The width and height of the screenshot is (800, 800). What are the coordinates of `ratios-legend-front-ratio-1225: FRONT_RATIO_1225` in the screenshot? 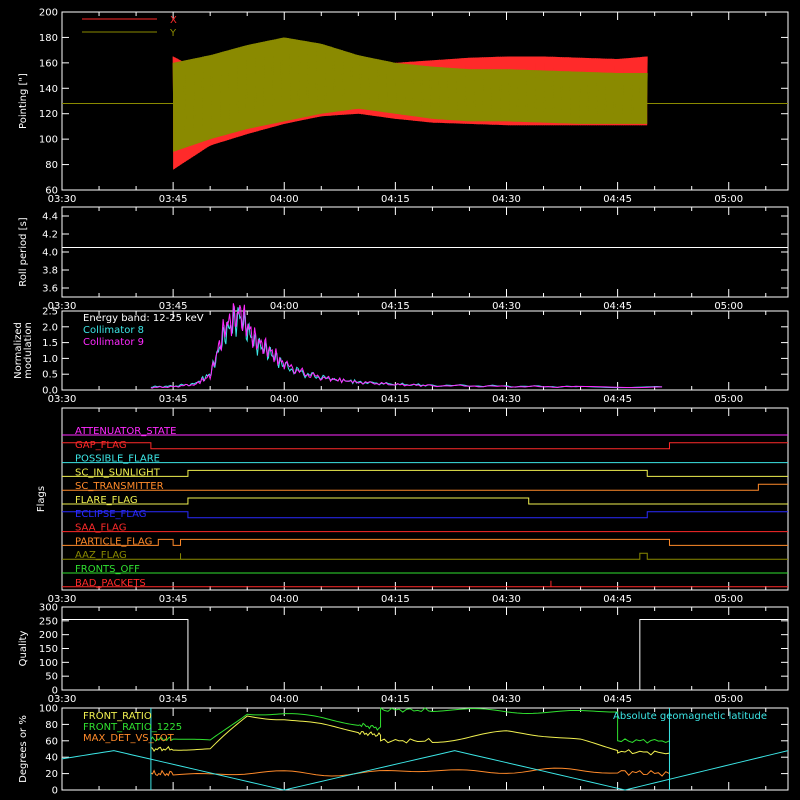 It's located at (132, 727).